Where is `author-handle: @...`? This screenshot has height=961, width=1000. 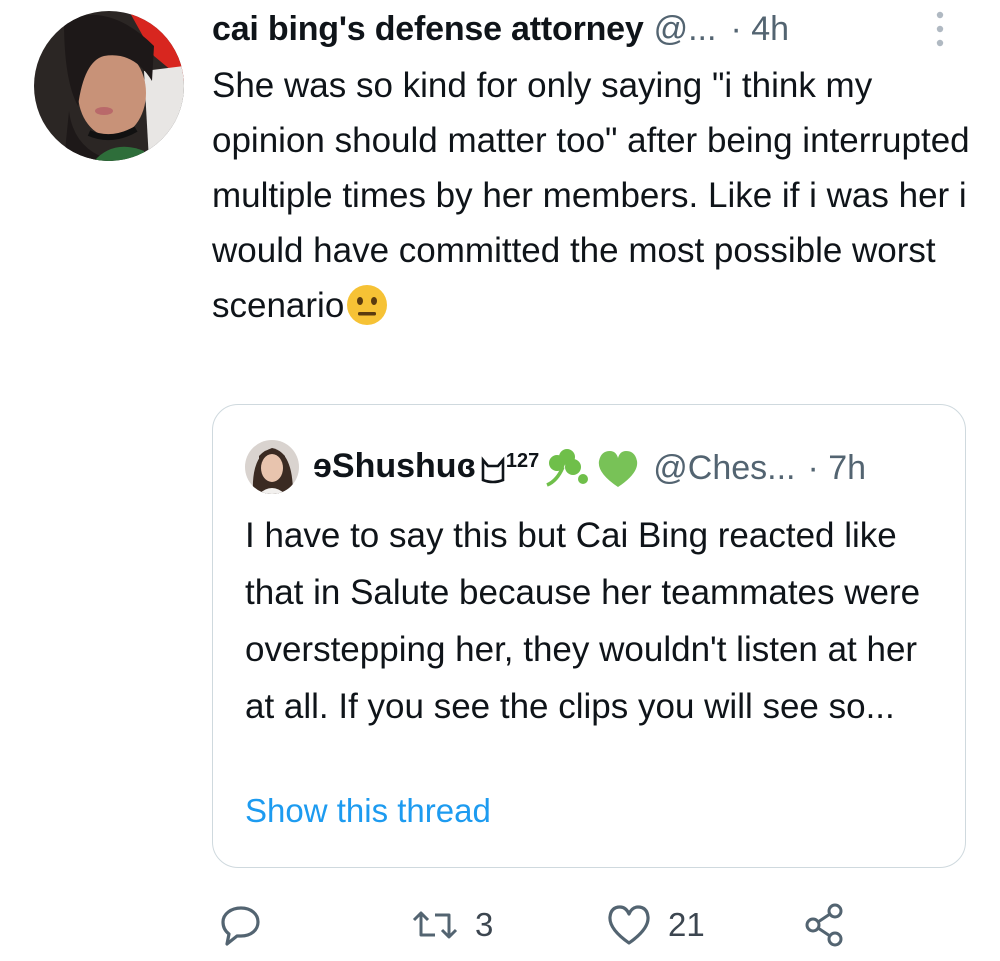
author-handle: @... is located at coordinates (685, 29).